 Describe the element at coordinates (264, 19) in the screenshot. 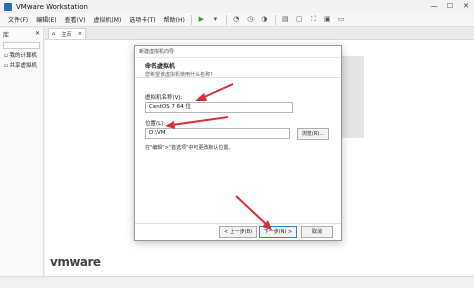

I see `snapshot-manager-icon: ◑` at that location.